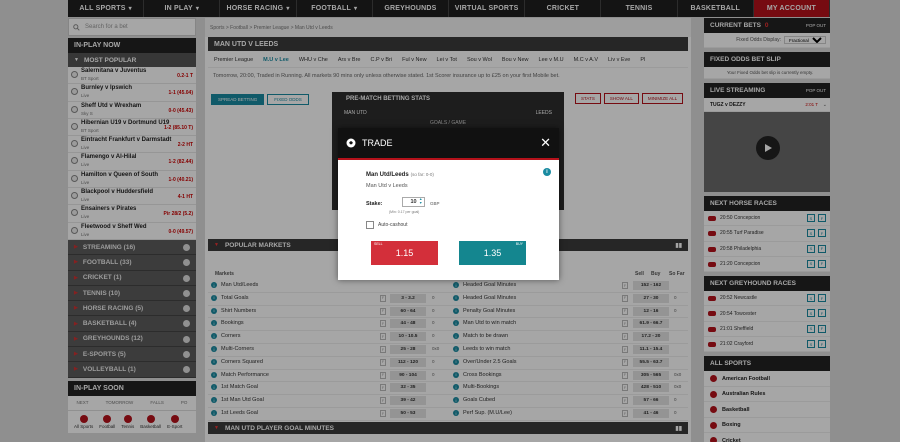 This screenshot has width=900, height=442. I want to click on trade-modal-header: TRADE ✕, so click(448, 144).